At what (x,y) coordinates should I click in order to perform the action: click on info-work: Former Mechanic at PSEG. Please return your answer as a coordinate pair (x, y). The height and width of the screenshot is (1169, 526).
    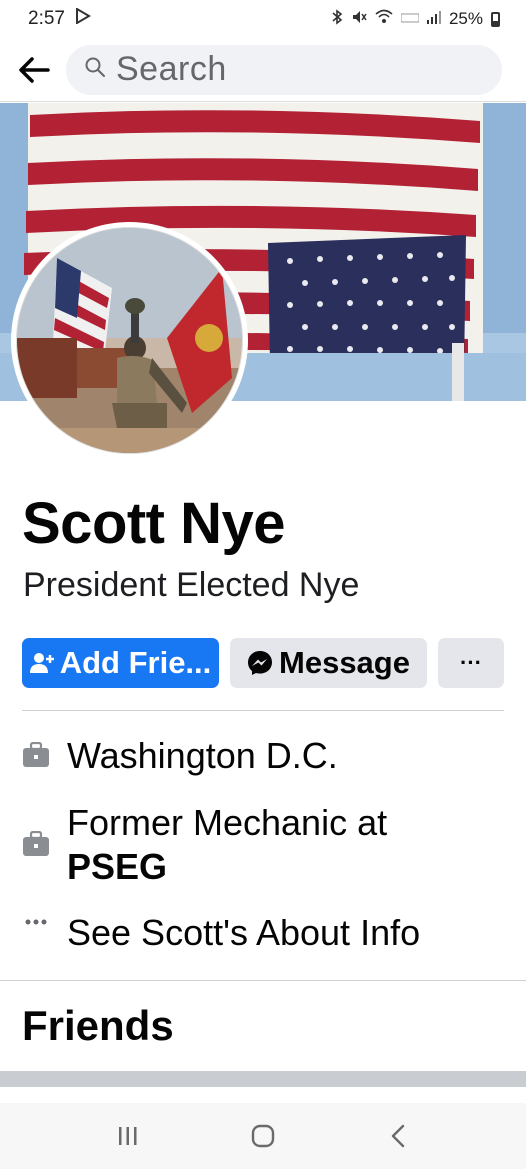
    Looking at the image, I should click on (204, 845).